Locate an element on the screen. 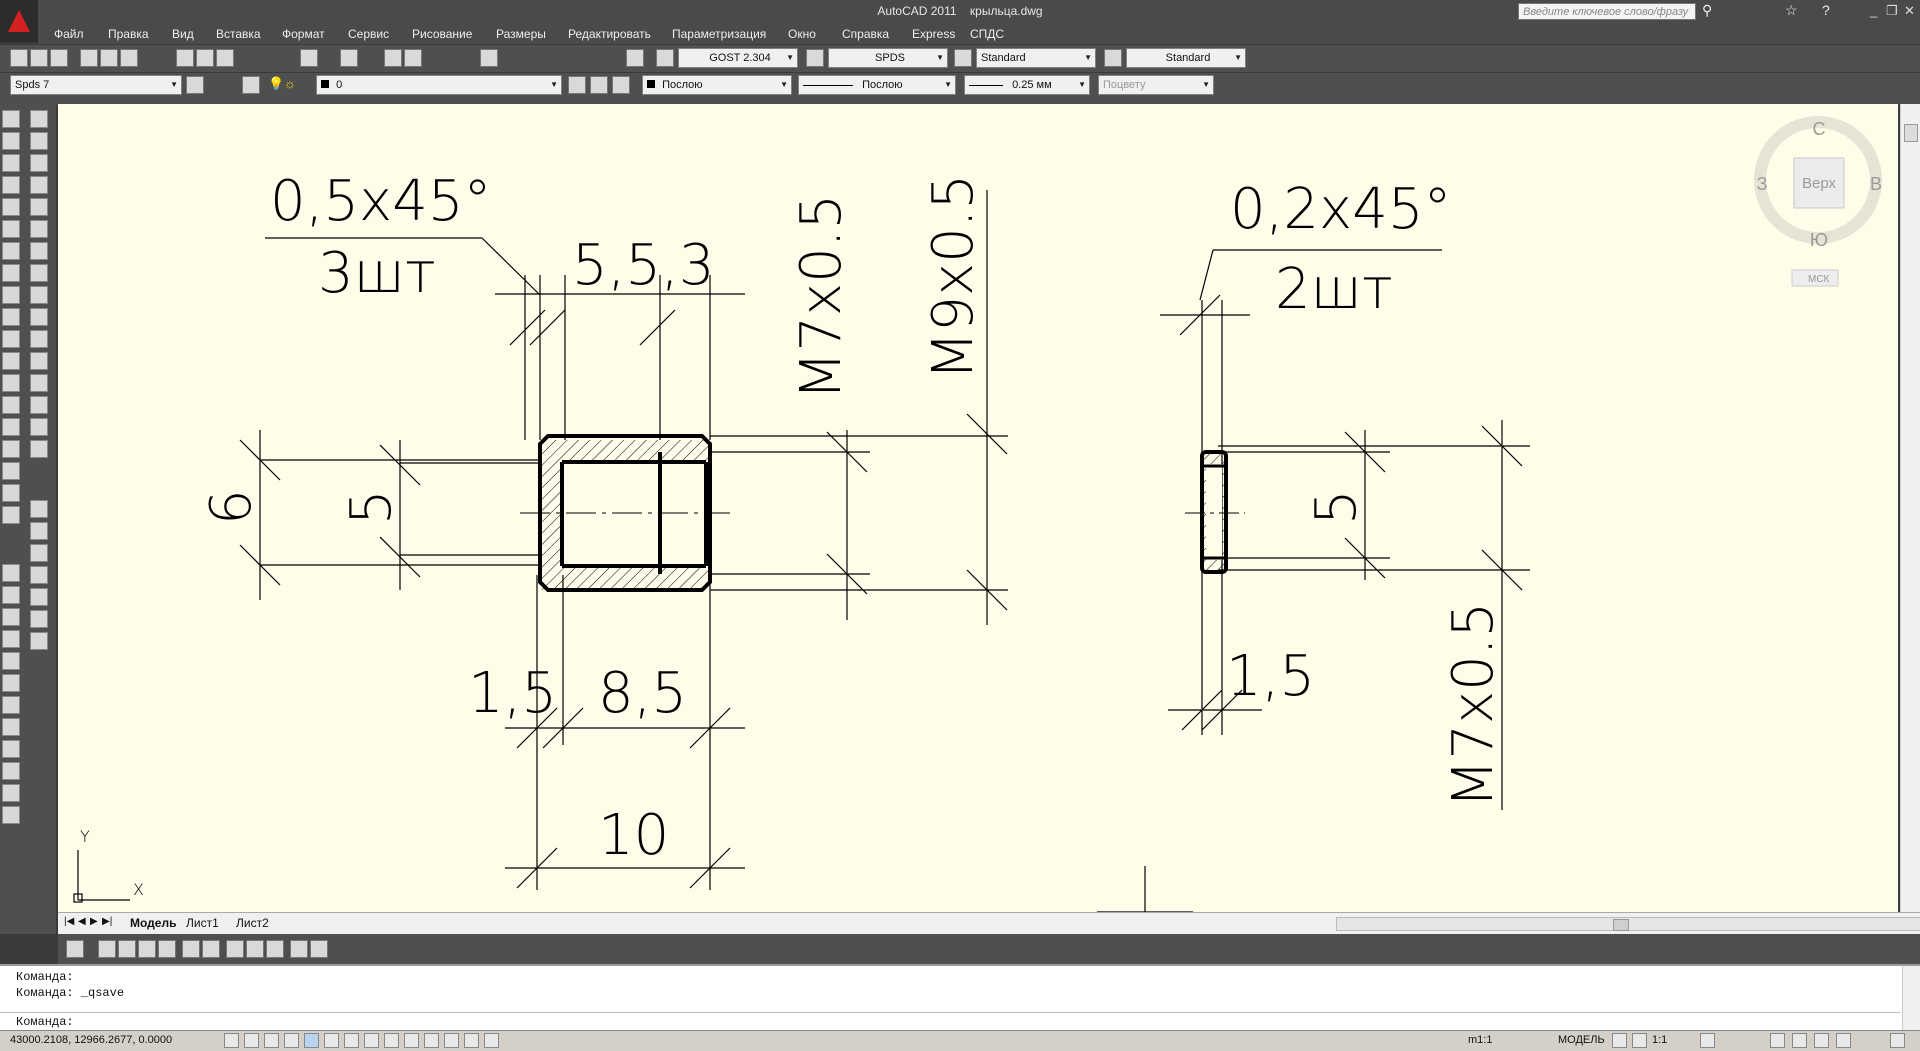  menu-spds: СПДС is located at coordinates (987, 34).